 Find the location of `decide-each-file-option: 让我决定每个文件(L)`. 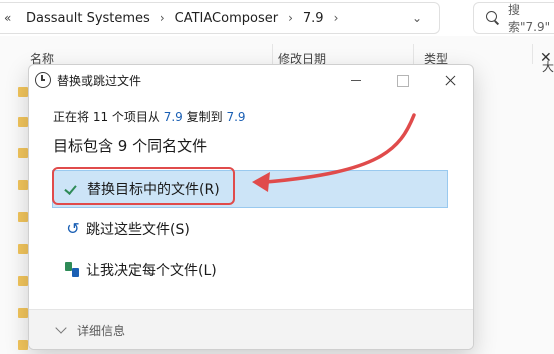

decide-each-file-option: 让我决定每个文件(L) is located at coordinates (250, 270).